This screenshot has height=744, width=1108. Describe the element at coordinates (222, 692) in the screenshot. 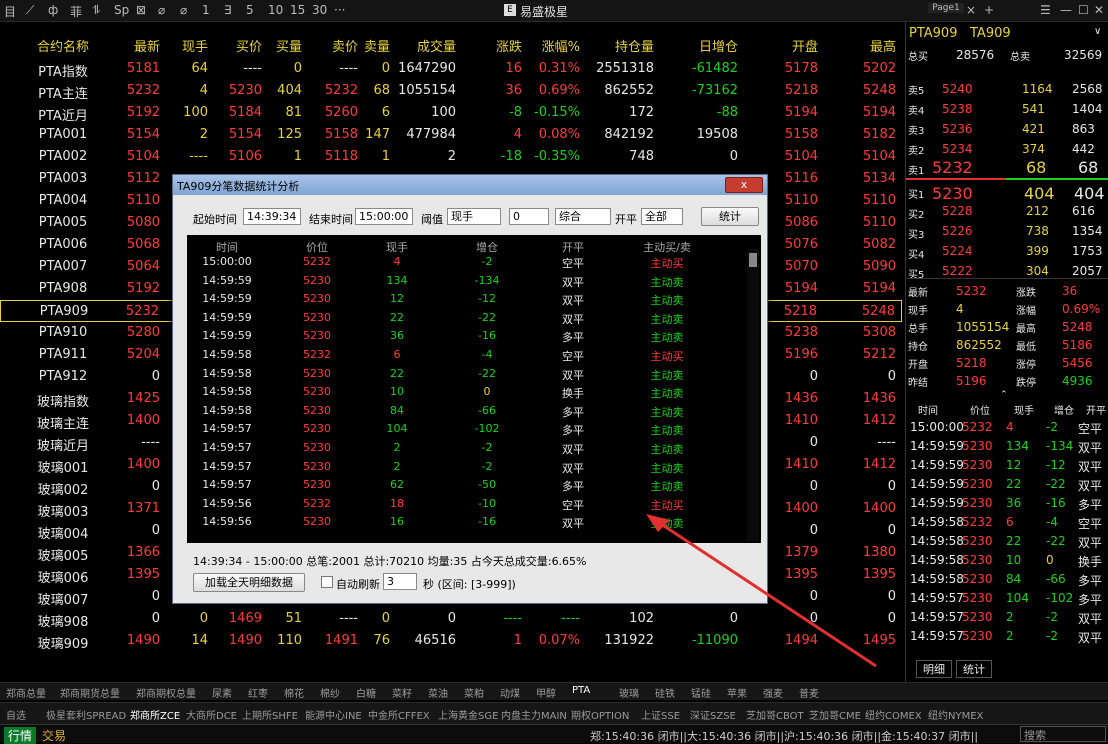

I see `product-tab: 尿素` at that location.